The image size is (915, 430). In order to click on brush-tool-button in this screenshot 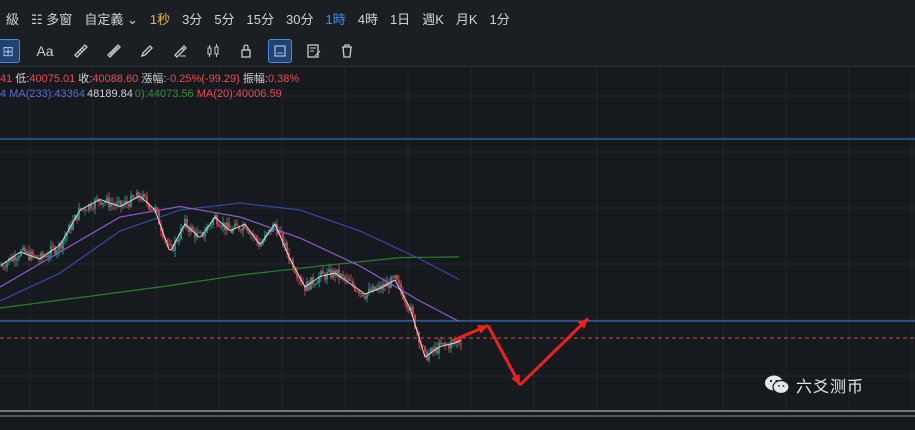, I will do `click(180, 51)`.